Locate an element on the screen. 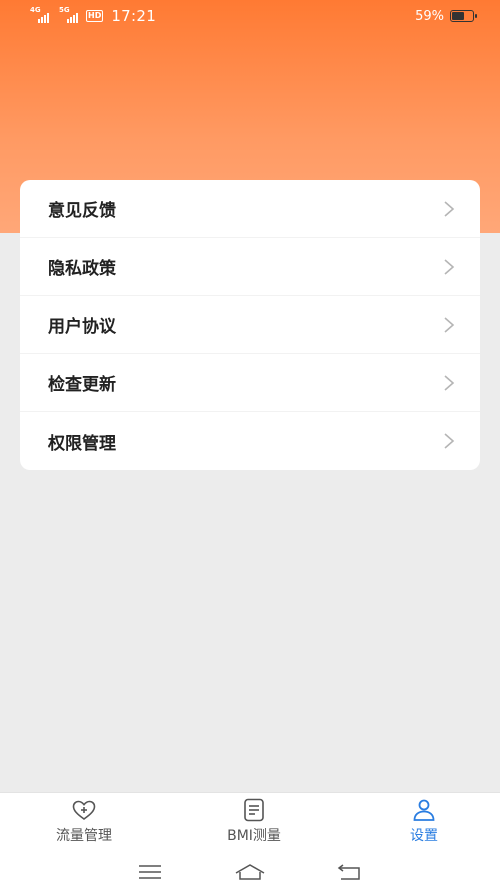  heart-plus-icon is located at coordinates (84, 810).